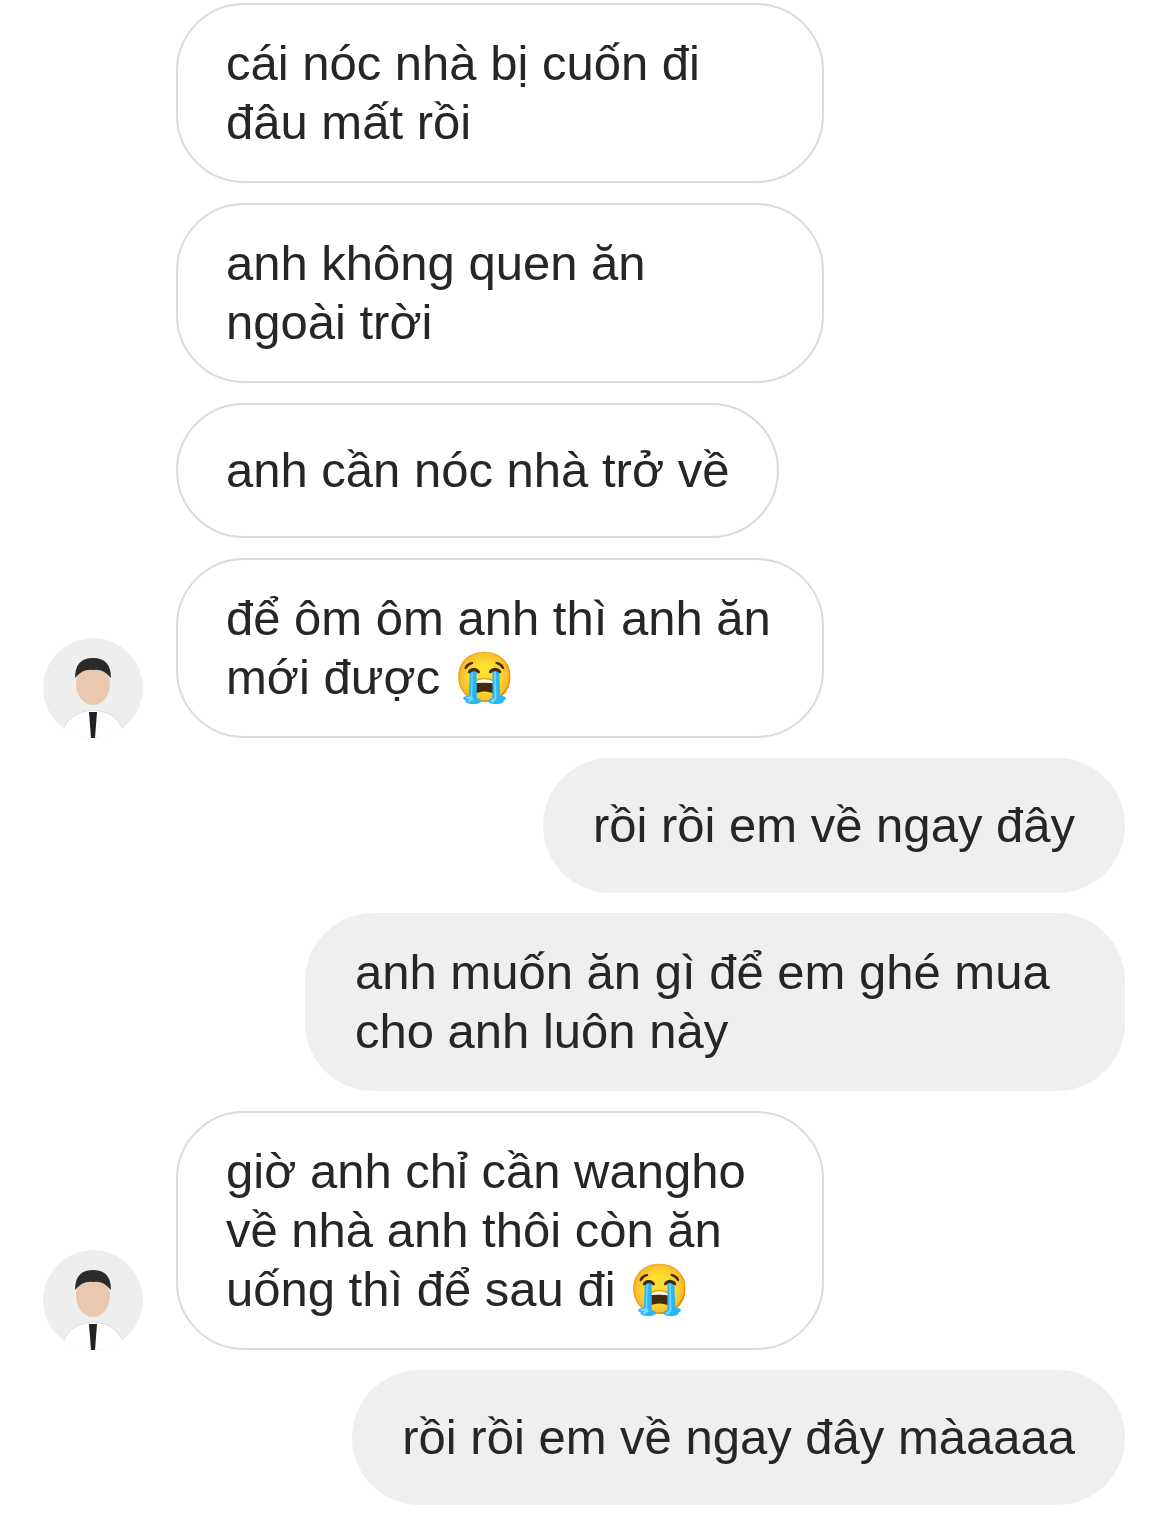 This screenshot has height=1514, width=1170. Describe the element at coordinates (738, 1437) in the screenshot. I see `message-text: rồi rồi em về ngay đây màaaaa` at that location.